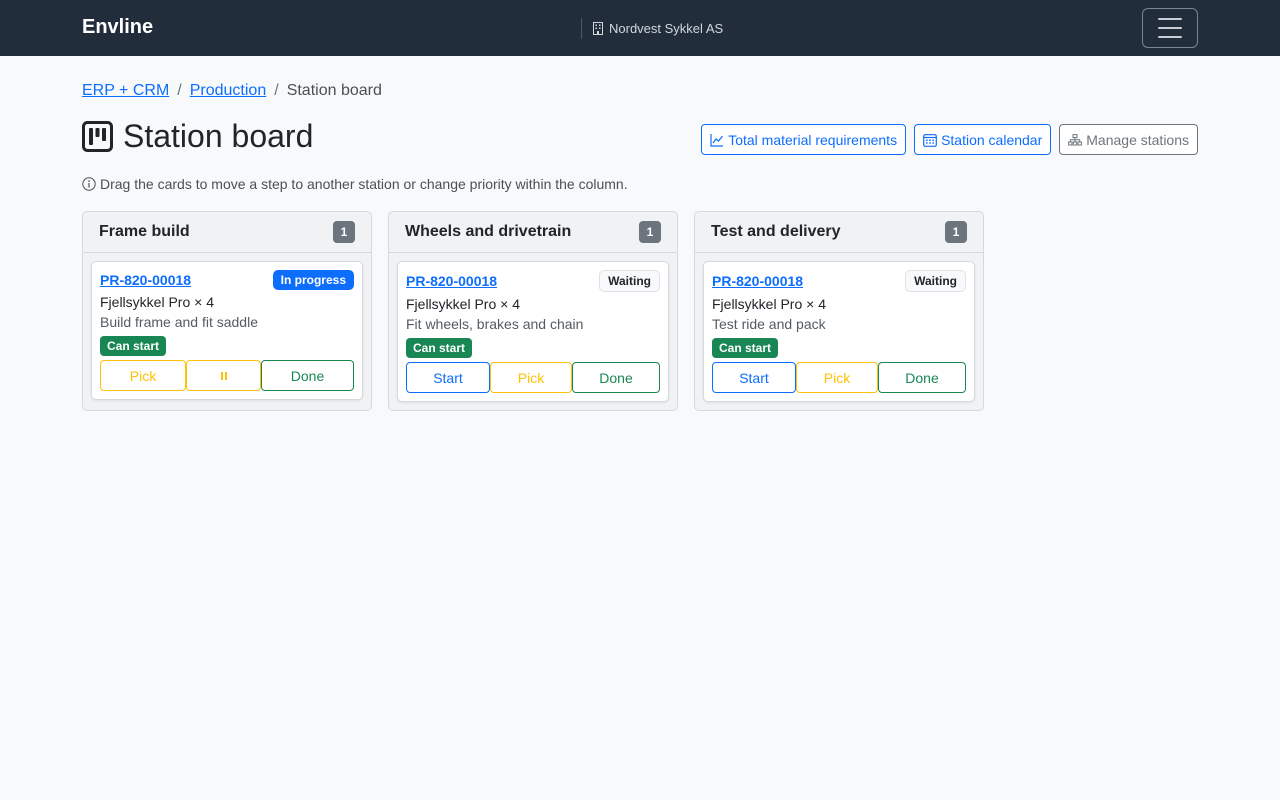 This screenshot has height=800, width=1280. I want to click on column-header: Wheels and drivetrain 1, so click(533, 232).